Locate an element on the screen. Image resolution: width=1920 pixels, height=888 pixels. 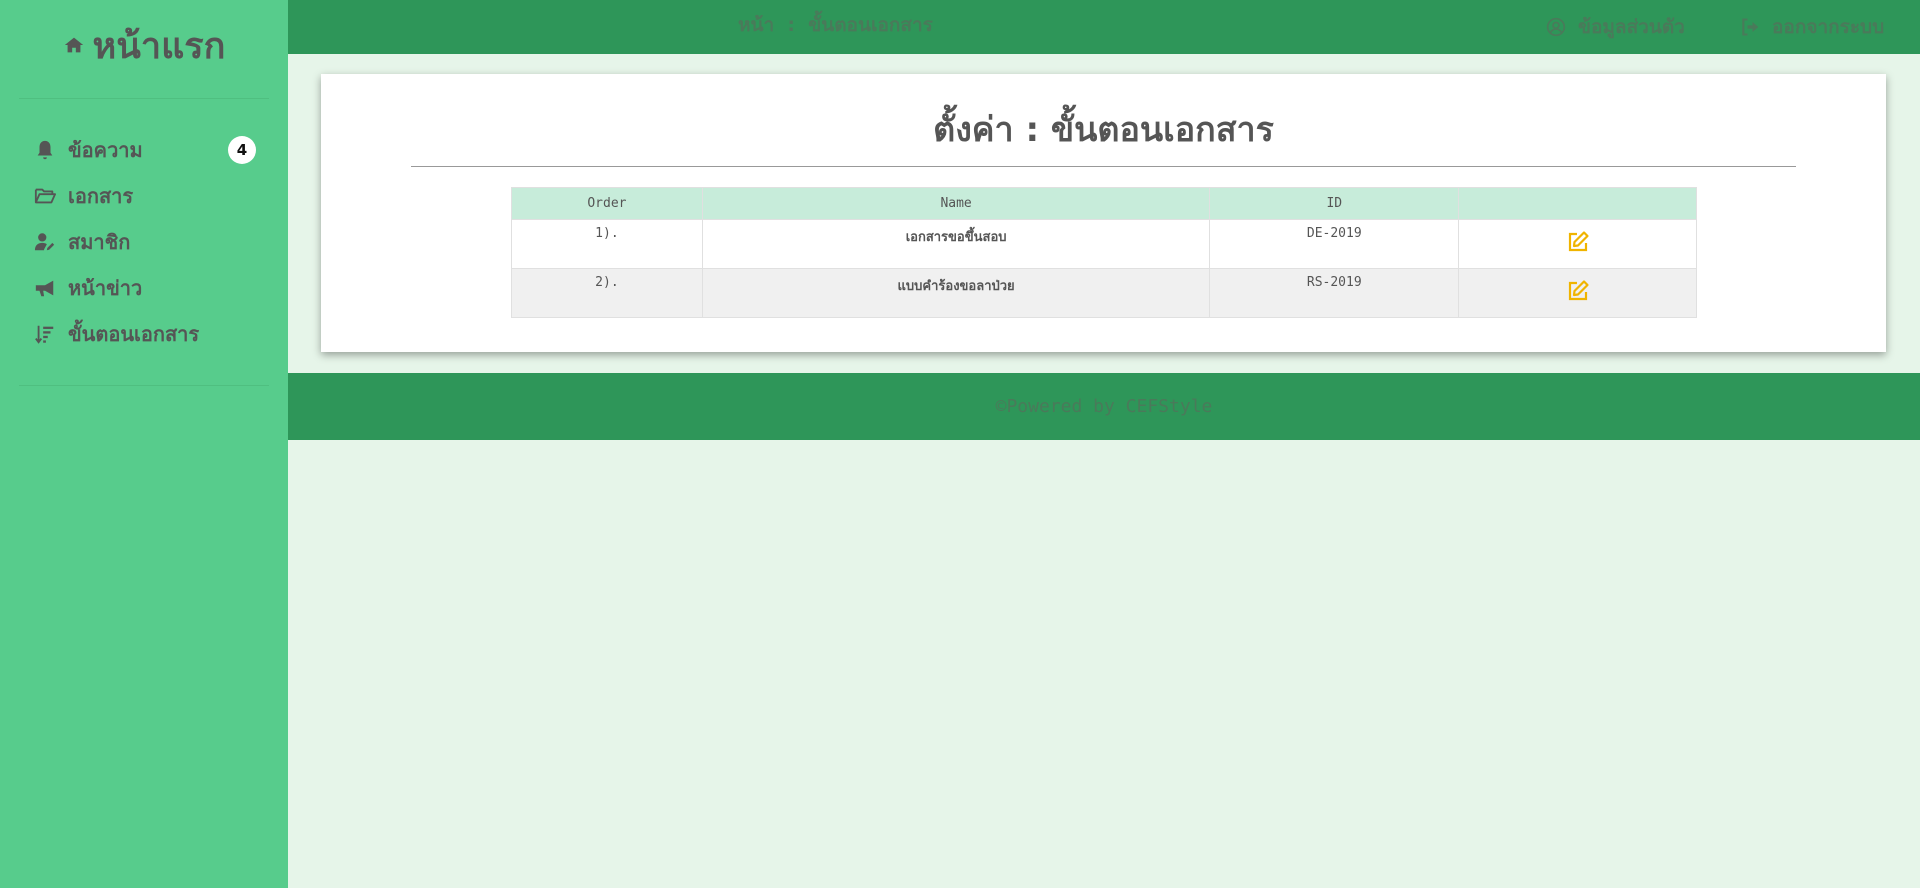
bullhorn-icon is located at coordinates (44, 288).